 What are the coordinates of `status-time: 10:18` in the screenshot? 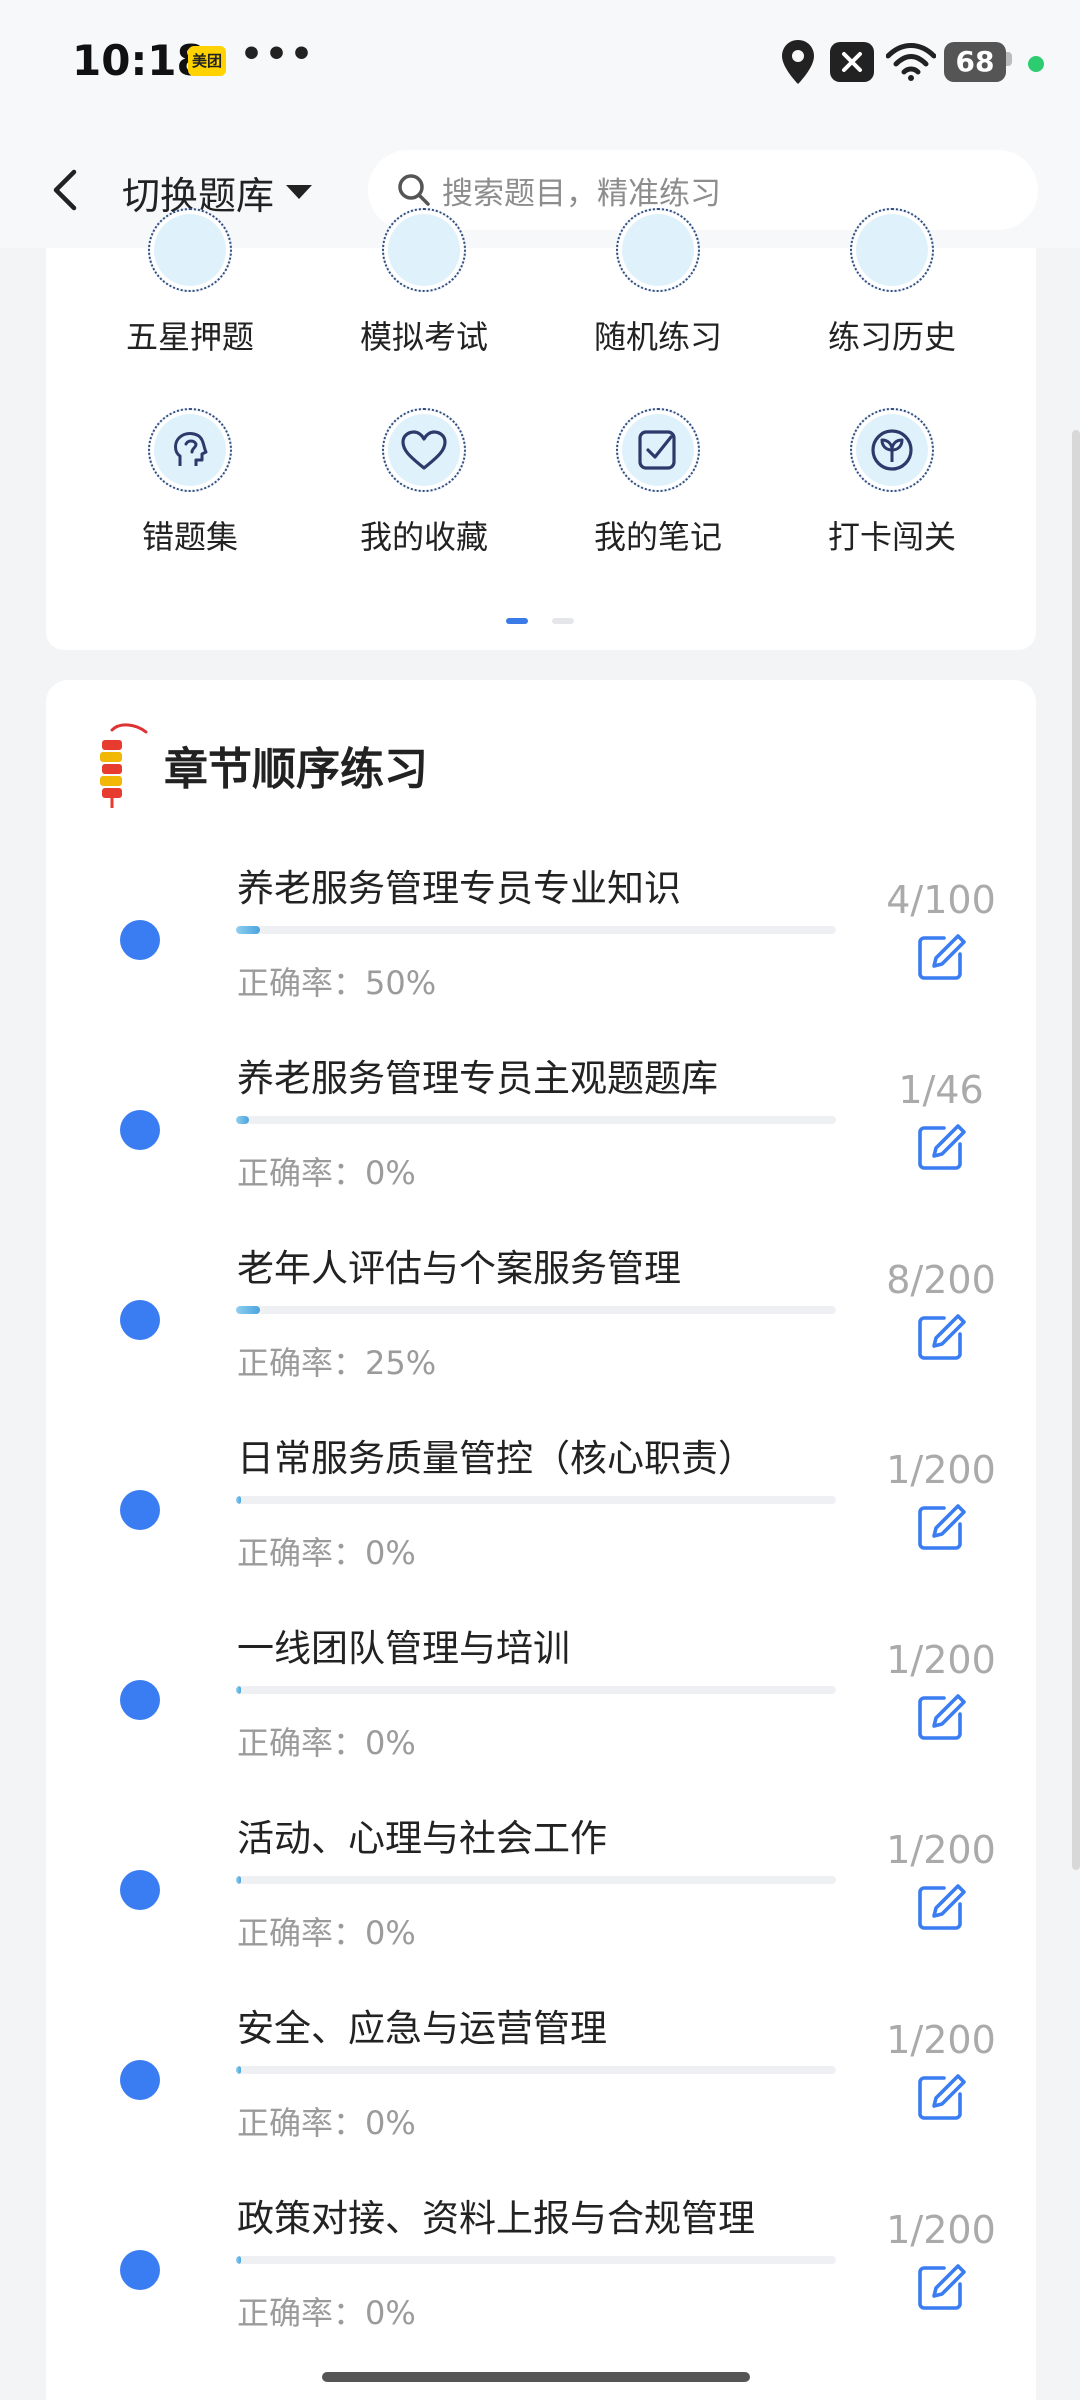 It's located at (139, 60).